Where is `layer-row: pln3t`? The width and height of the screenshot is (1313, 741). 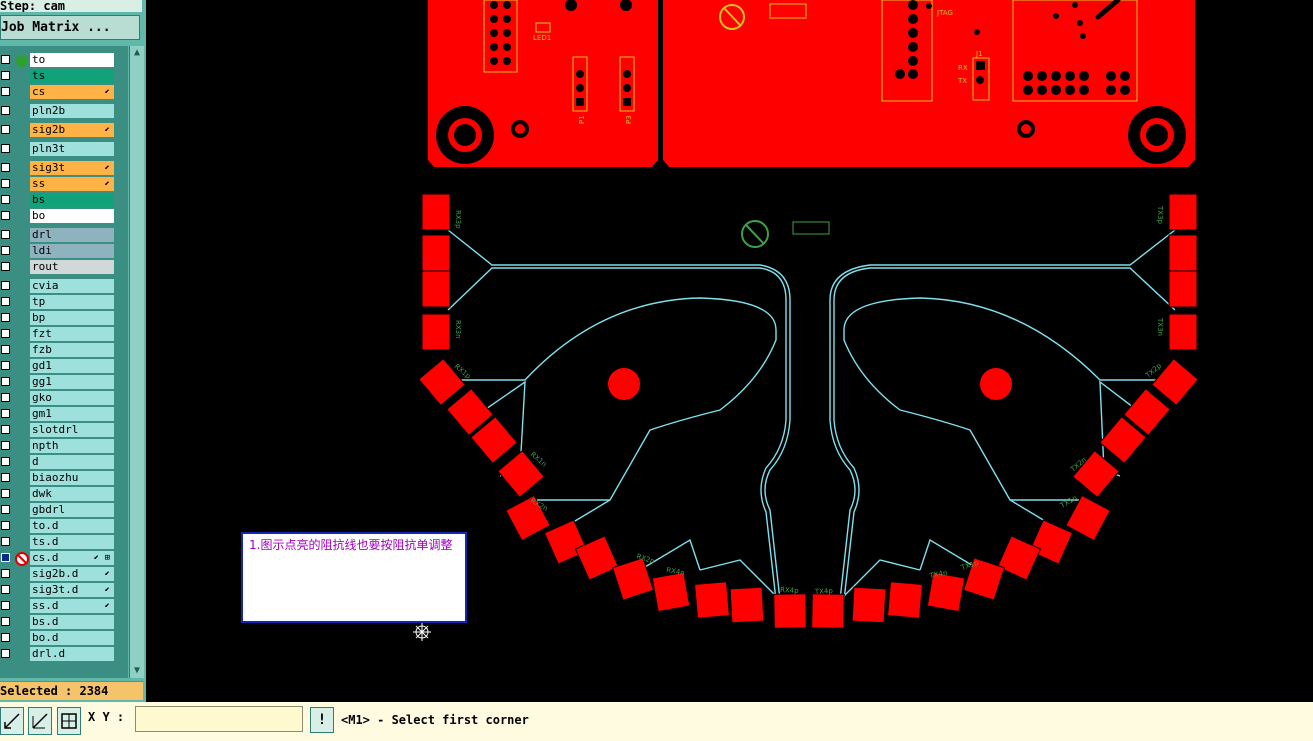 layer-row: pln3t is located at coordinates (58, 149).